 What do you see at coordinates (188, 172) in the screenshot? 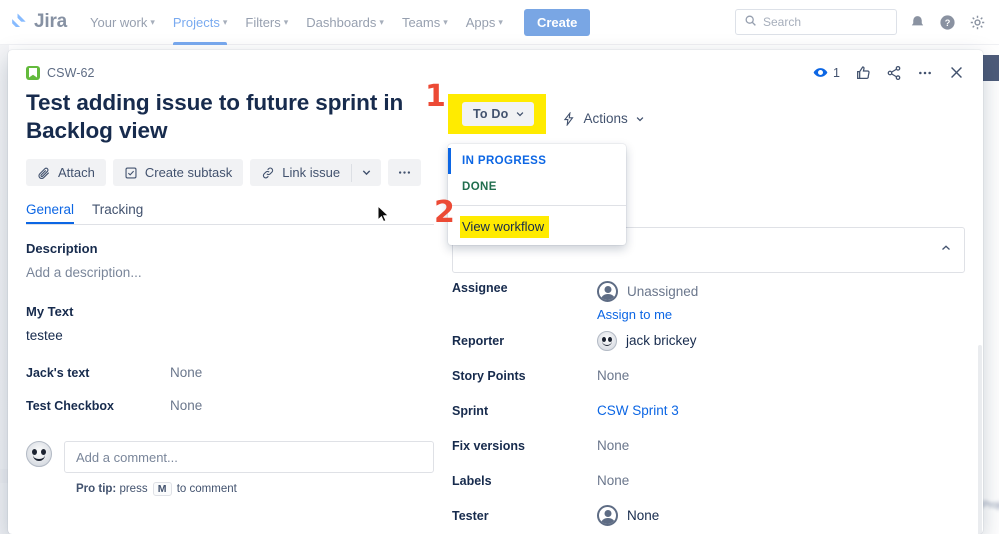
I see `create-subtask-label: Create subtask` at bounding box center [188, 172].